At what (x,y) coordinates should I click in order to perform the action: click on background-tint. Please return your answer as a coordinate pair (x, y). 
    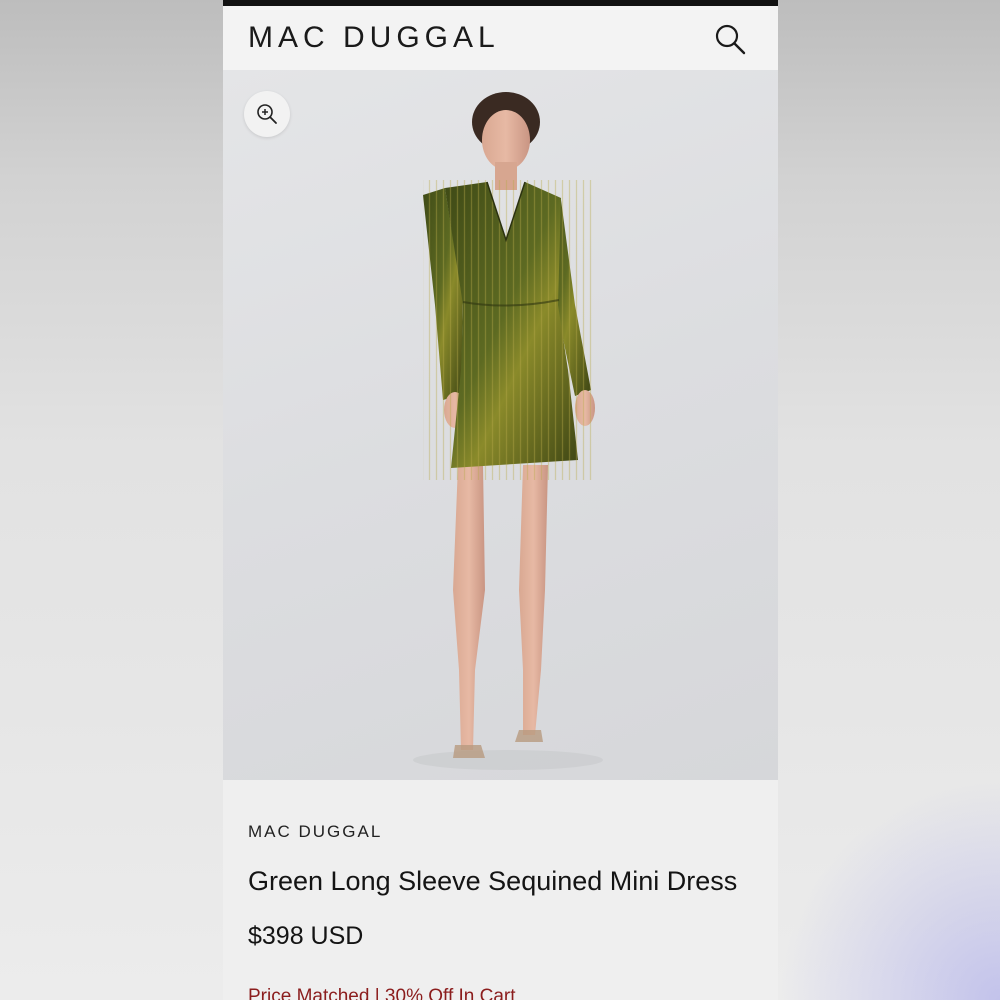
    Looking at the image, I should click on (889, 890).